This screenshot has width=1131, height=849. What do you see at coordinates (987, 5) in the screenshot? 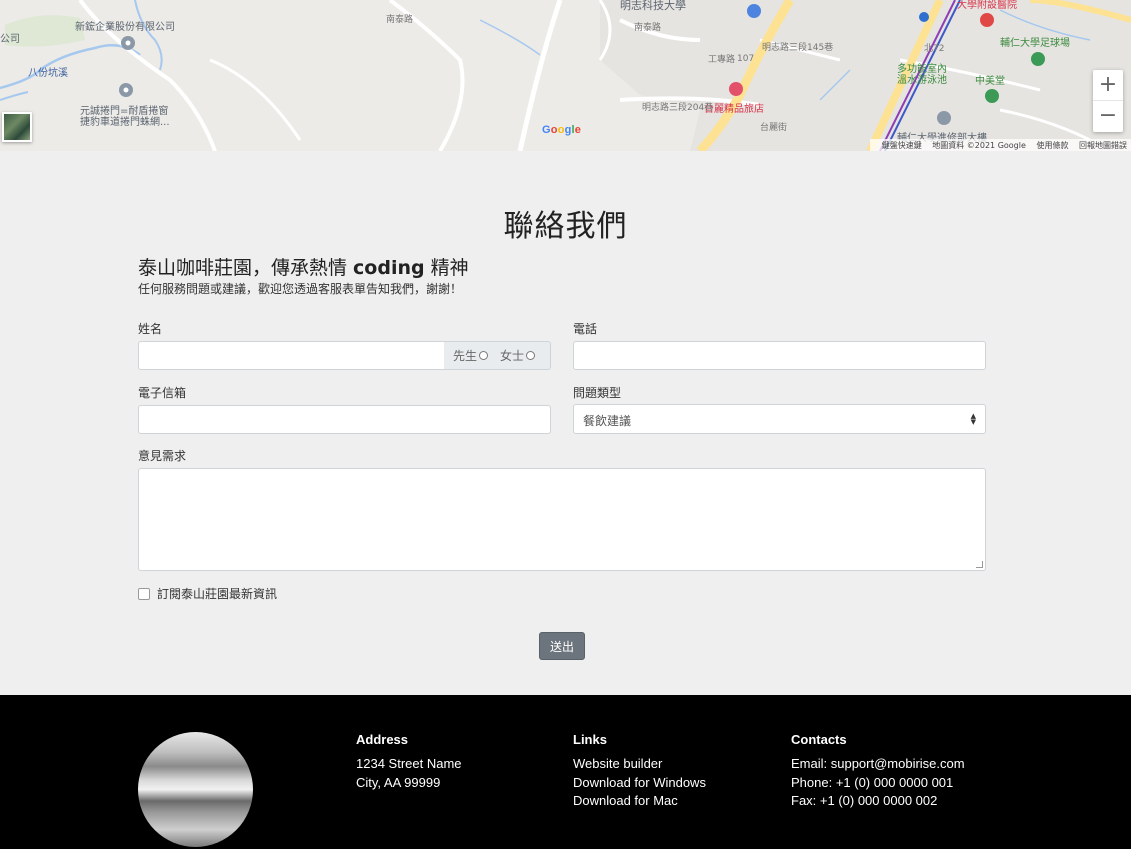
I see `map-label-hospital: 大學附設醫院` at bounding box center [987, 5].